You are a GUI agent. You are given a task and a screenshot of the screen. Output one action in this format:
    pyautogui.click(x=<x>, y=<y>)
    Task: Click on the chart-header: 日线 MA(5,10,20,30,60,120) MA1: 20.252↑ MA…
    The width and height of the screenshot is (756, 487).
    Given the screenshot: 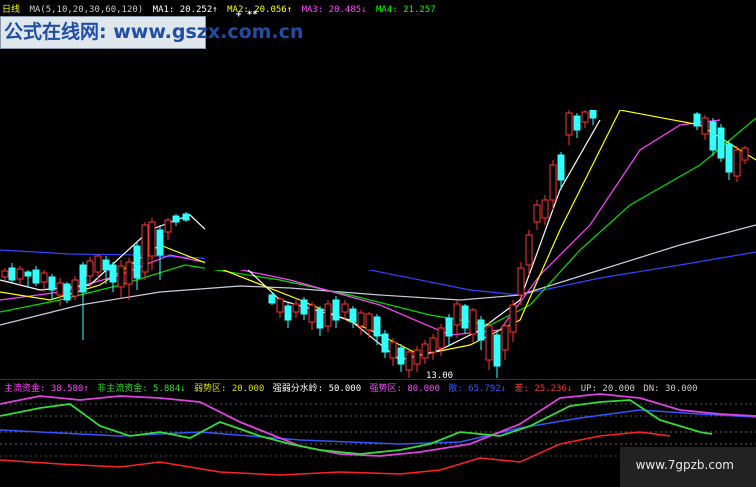 What is the action you would take?
    pyautogui.click(x=219, y=8)
    